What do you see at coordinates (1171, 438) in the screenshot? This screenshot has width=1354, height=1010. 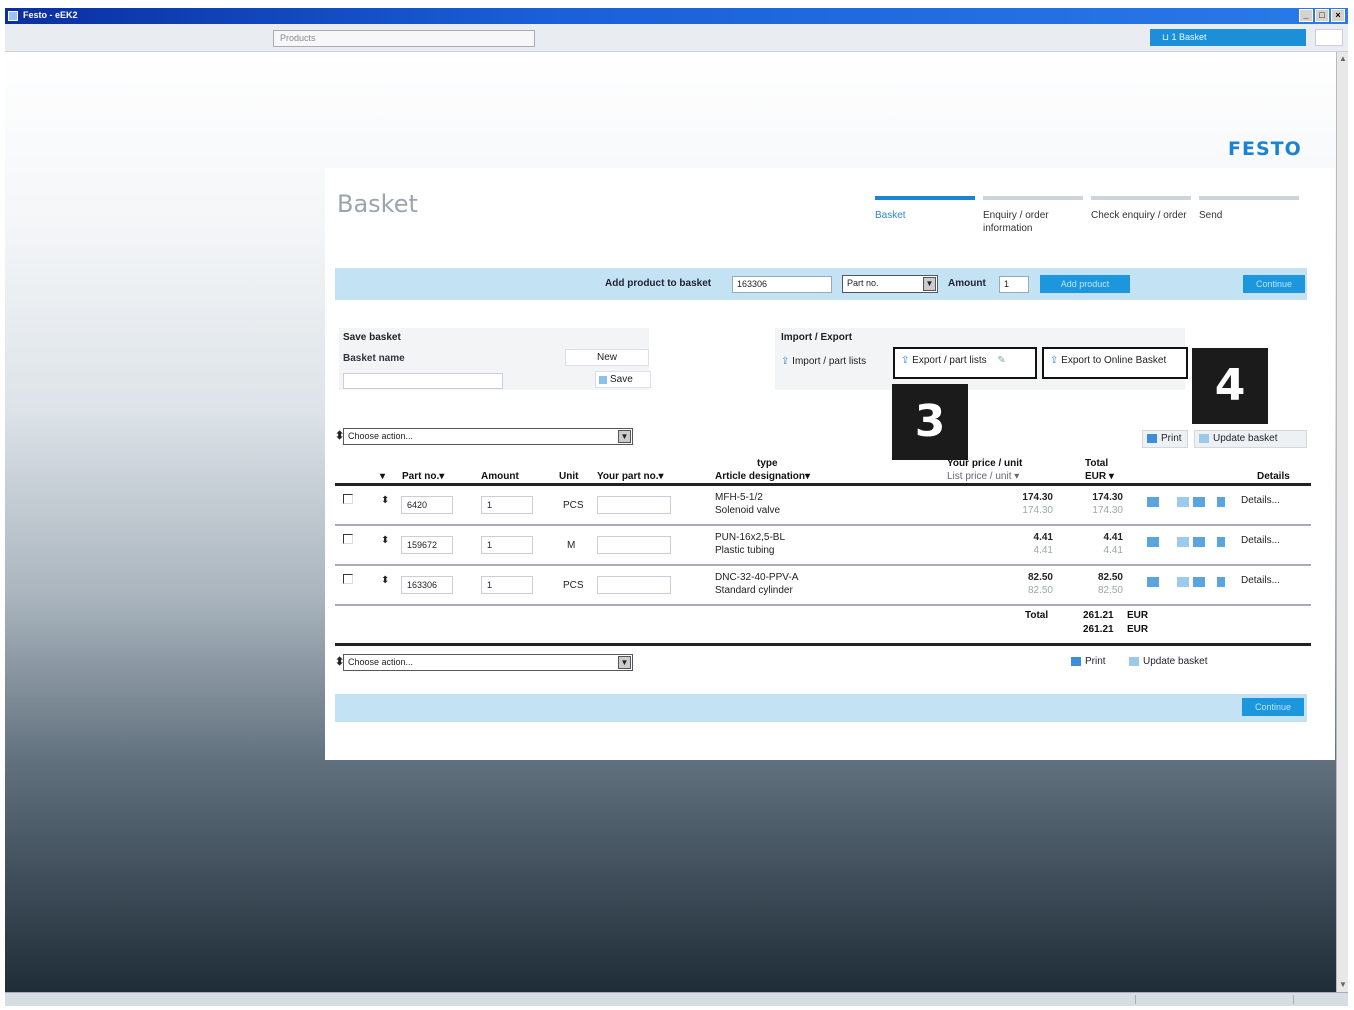 I see `print-label: Print` at bounding box center [1171, 438].